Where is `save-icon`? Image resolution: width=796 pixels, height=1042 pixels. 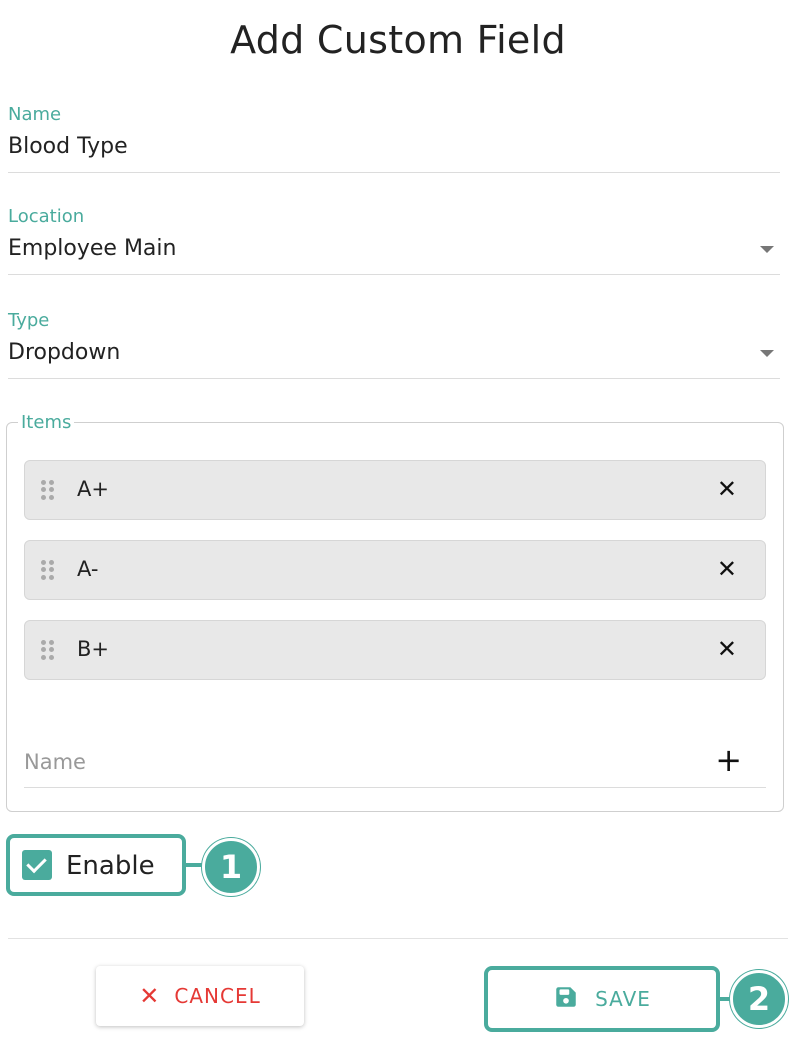 save-icon is located at coordinates (566, 999).